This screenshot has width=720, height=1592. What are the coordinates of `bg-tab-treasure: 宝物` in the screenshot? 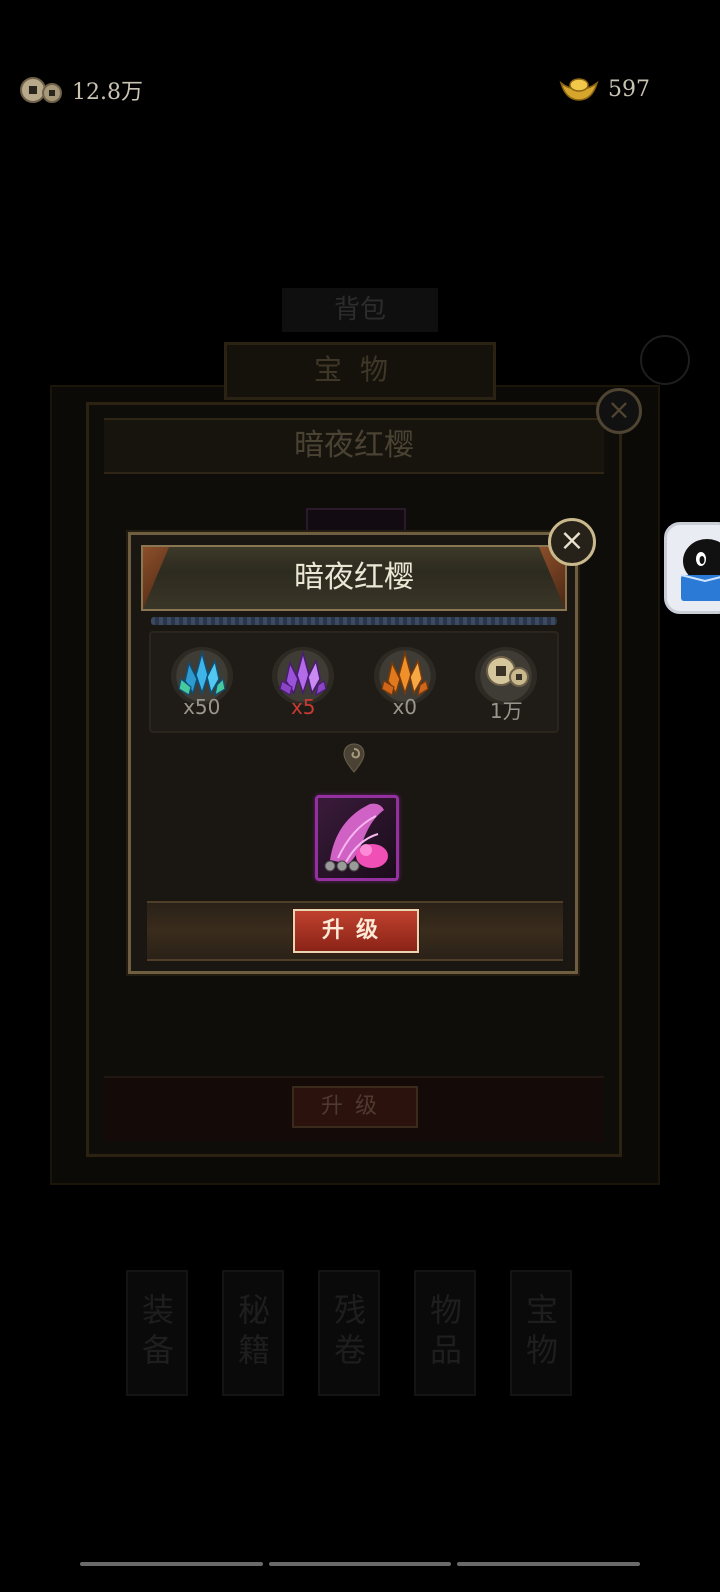 It's located at (360, 371).